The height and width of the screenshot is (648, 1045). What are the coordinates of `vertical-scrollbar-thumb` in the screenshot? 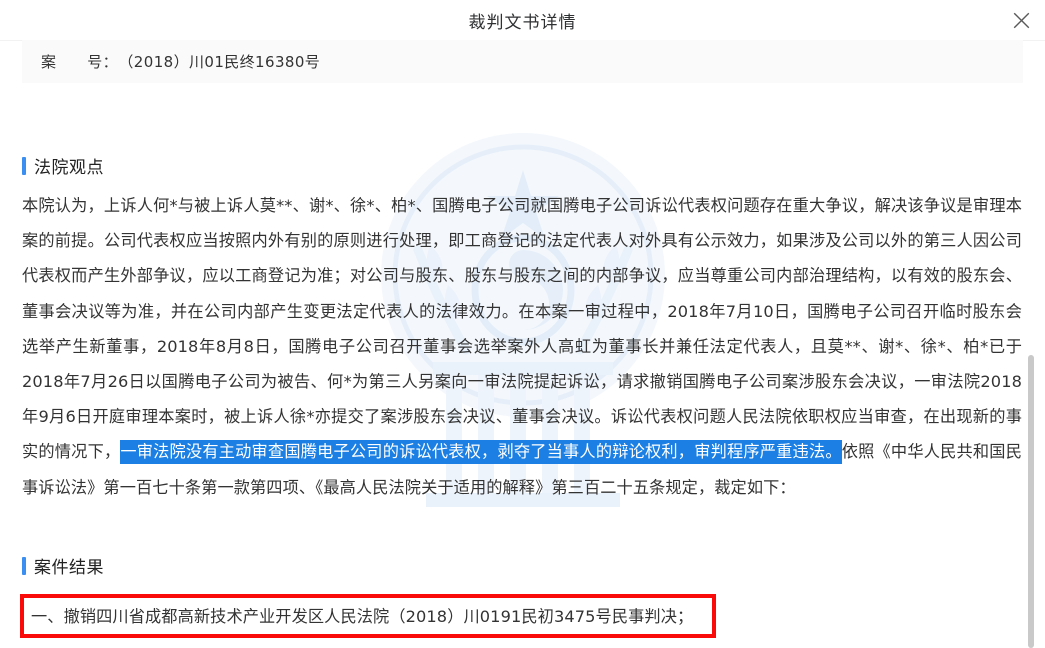 It's located at (1031, 501).